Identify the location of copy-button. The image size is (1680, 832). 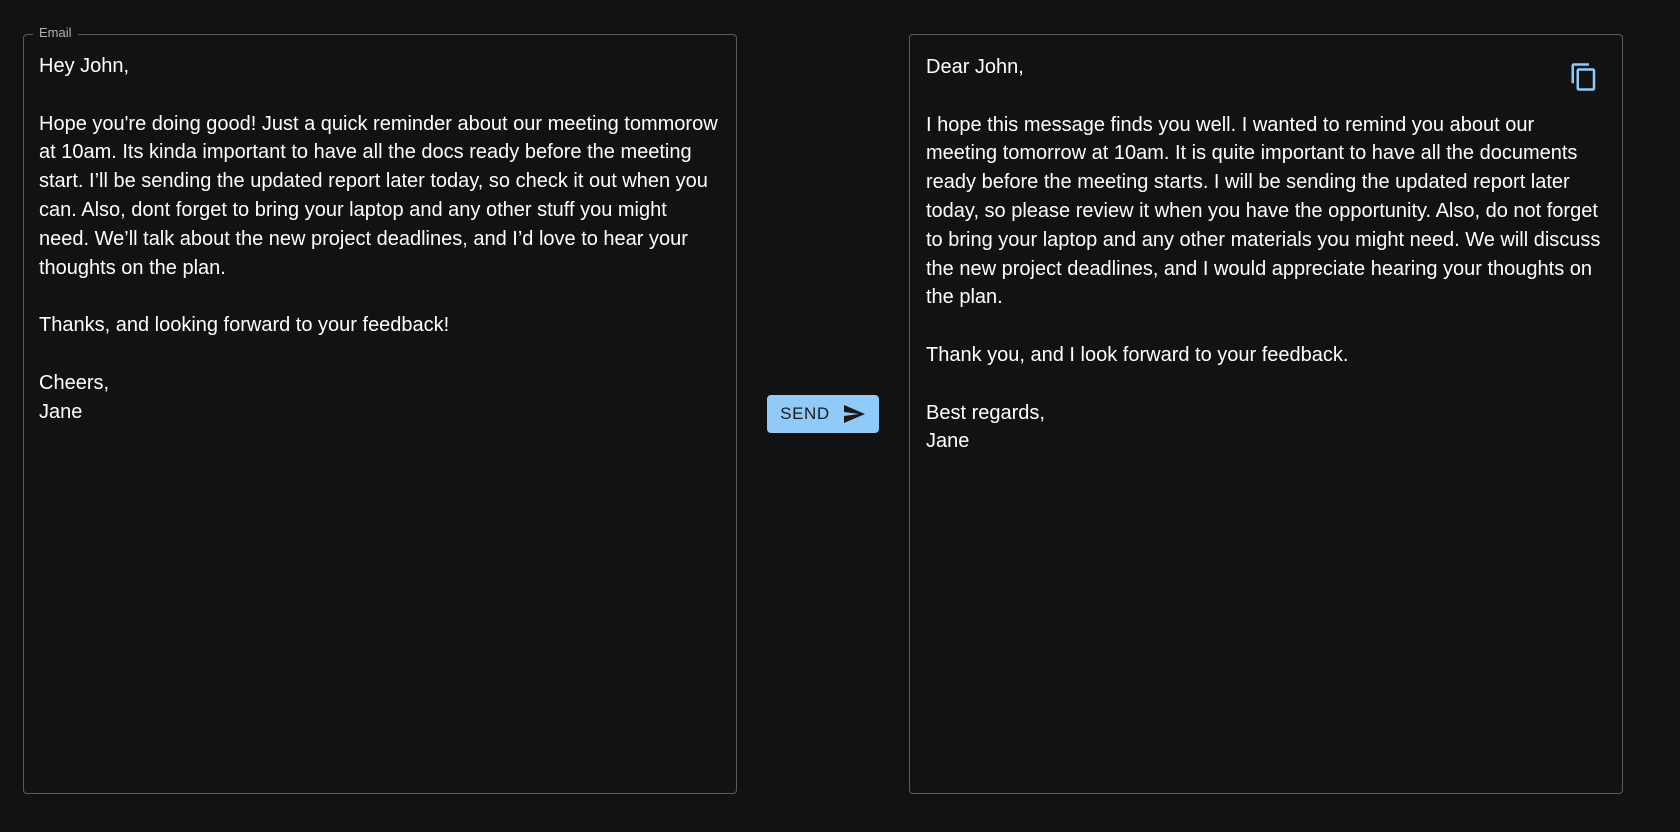
(1584, 79).